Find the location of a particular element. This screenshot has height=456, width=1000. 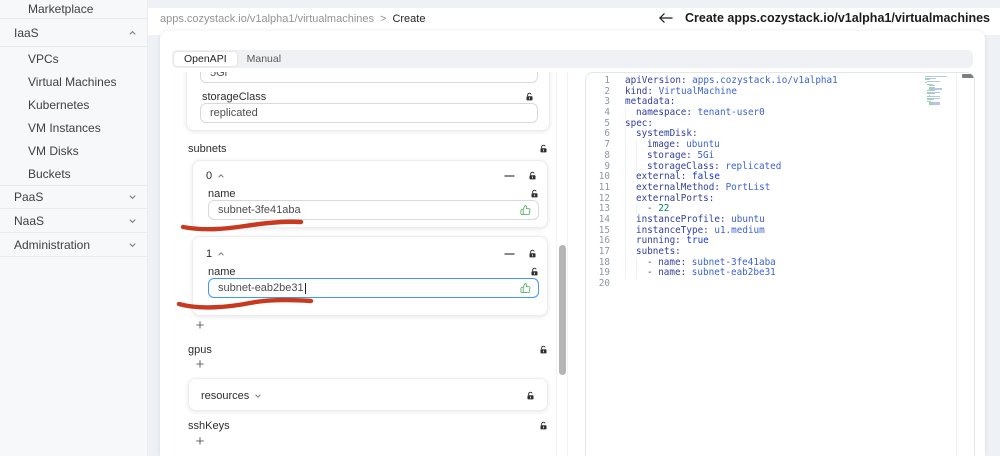

sidebar-item-virtual-machines: Virtual Machines is located at coordinates (73, 81).